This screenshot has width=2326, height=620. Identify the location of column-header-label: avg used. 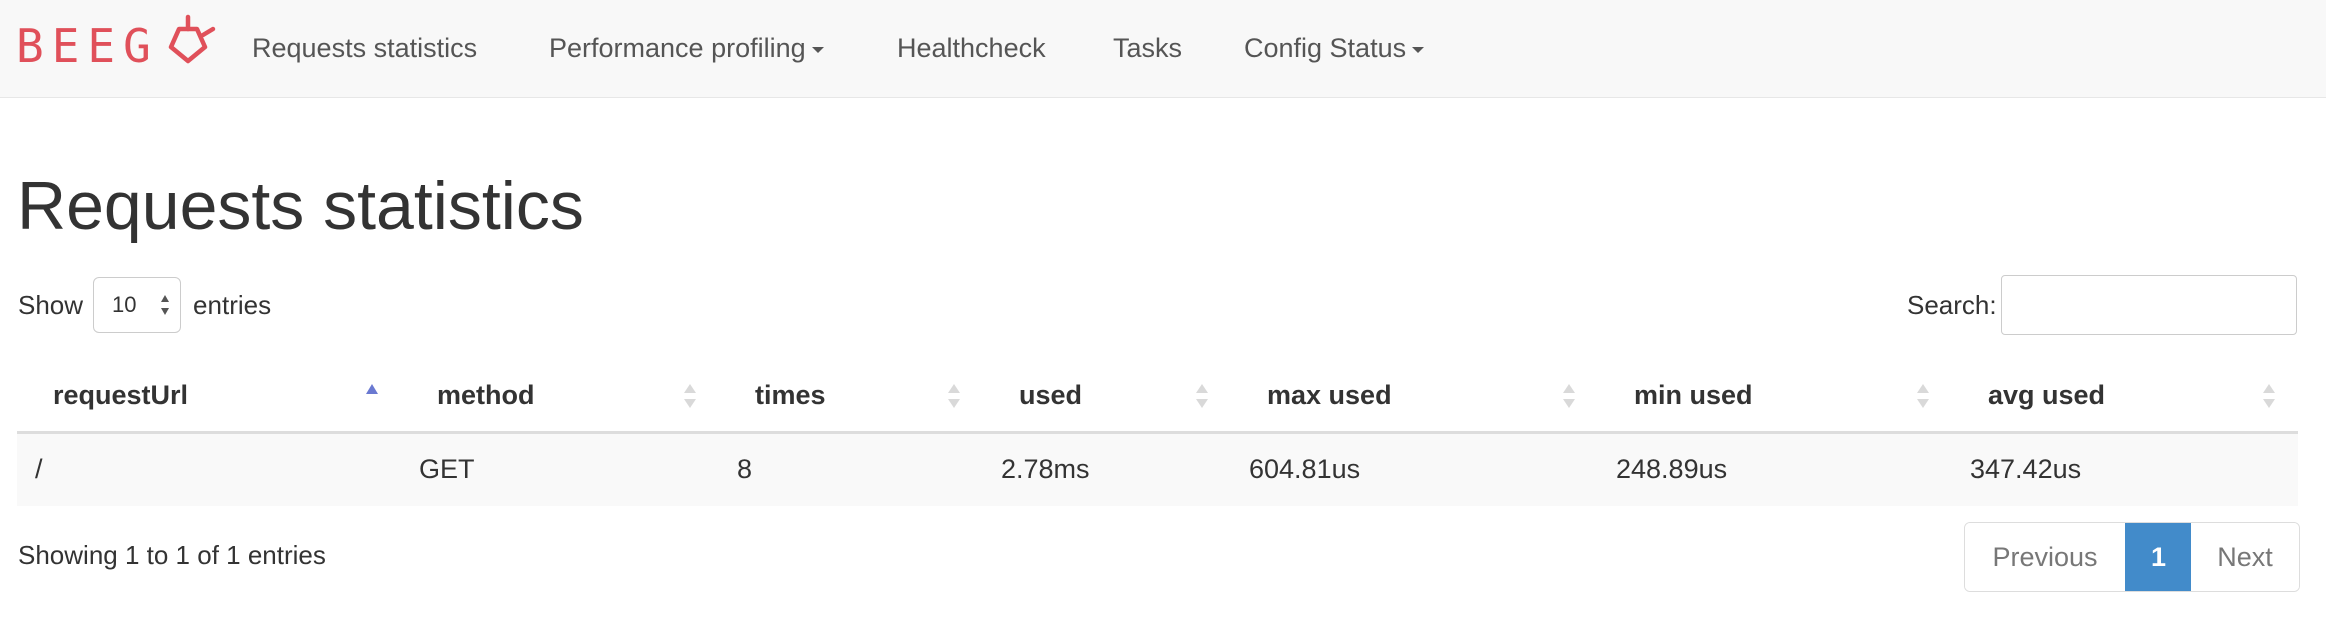
(2047, 394).